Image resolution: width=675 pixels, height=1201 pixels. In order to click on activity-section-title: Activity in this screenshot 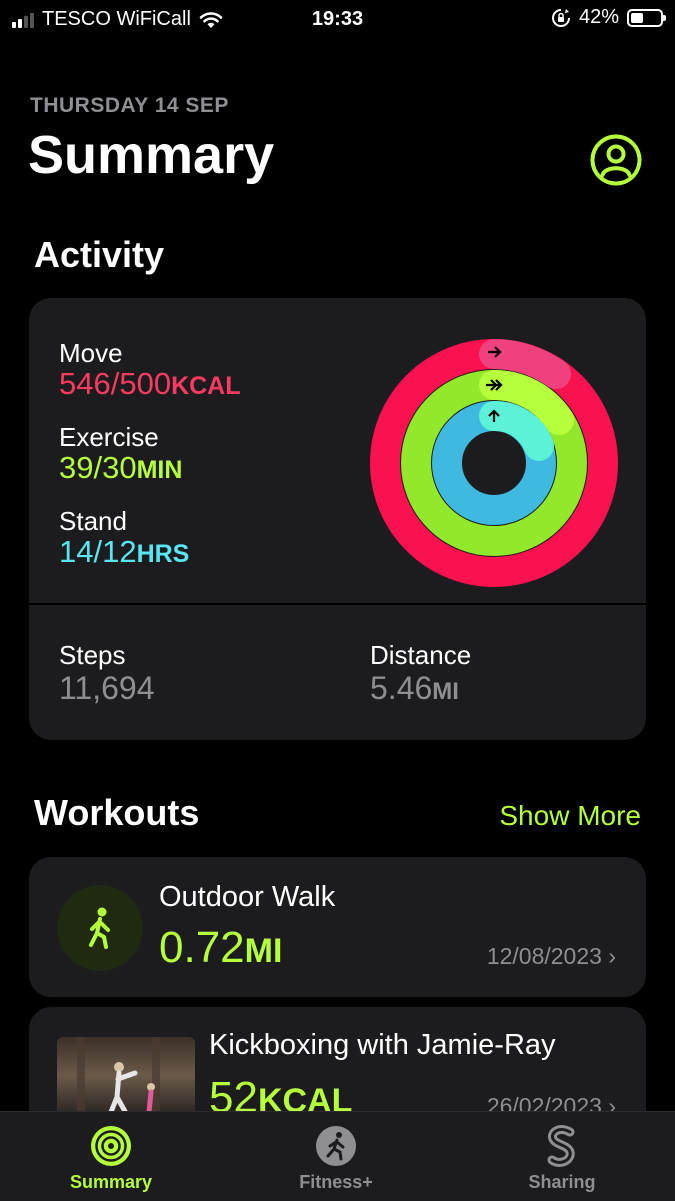, I will do `click(99, 254)`.